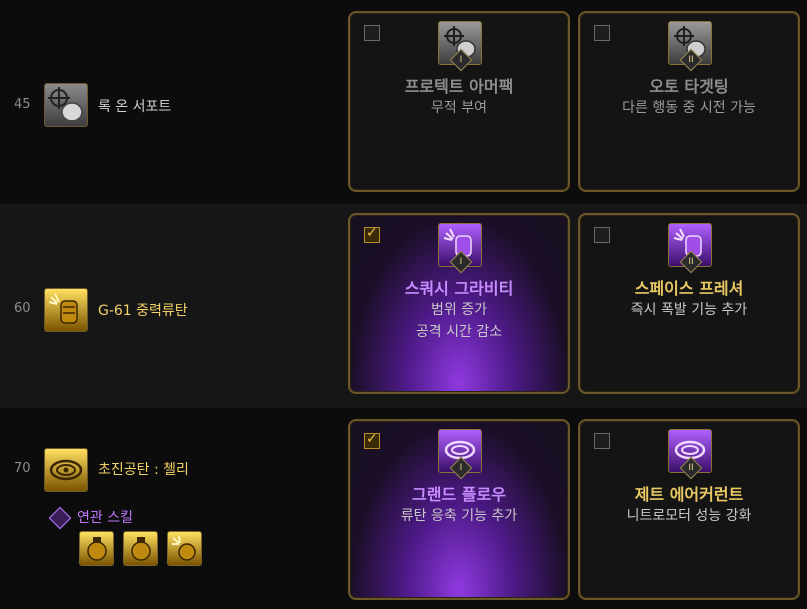 Image resolution: width=807 pixels, height=609 pixels. I want to click on augment-title: 제트 에어커런트, so click(689, 494).